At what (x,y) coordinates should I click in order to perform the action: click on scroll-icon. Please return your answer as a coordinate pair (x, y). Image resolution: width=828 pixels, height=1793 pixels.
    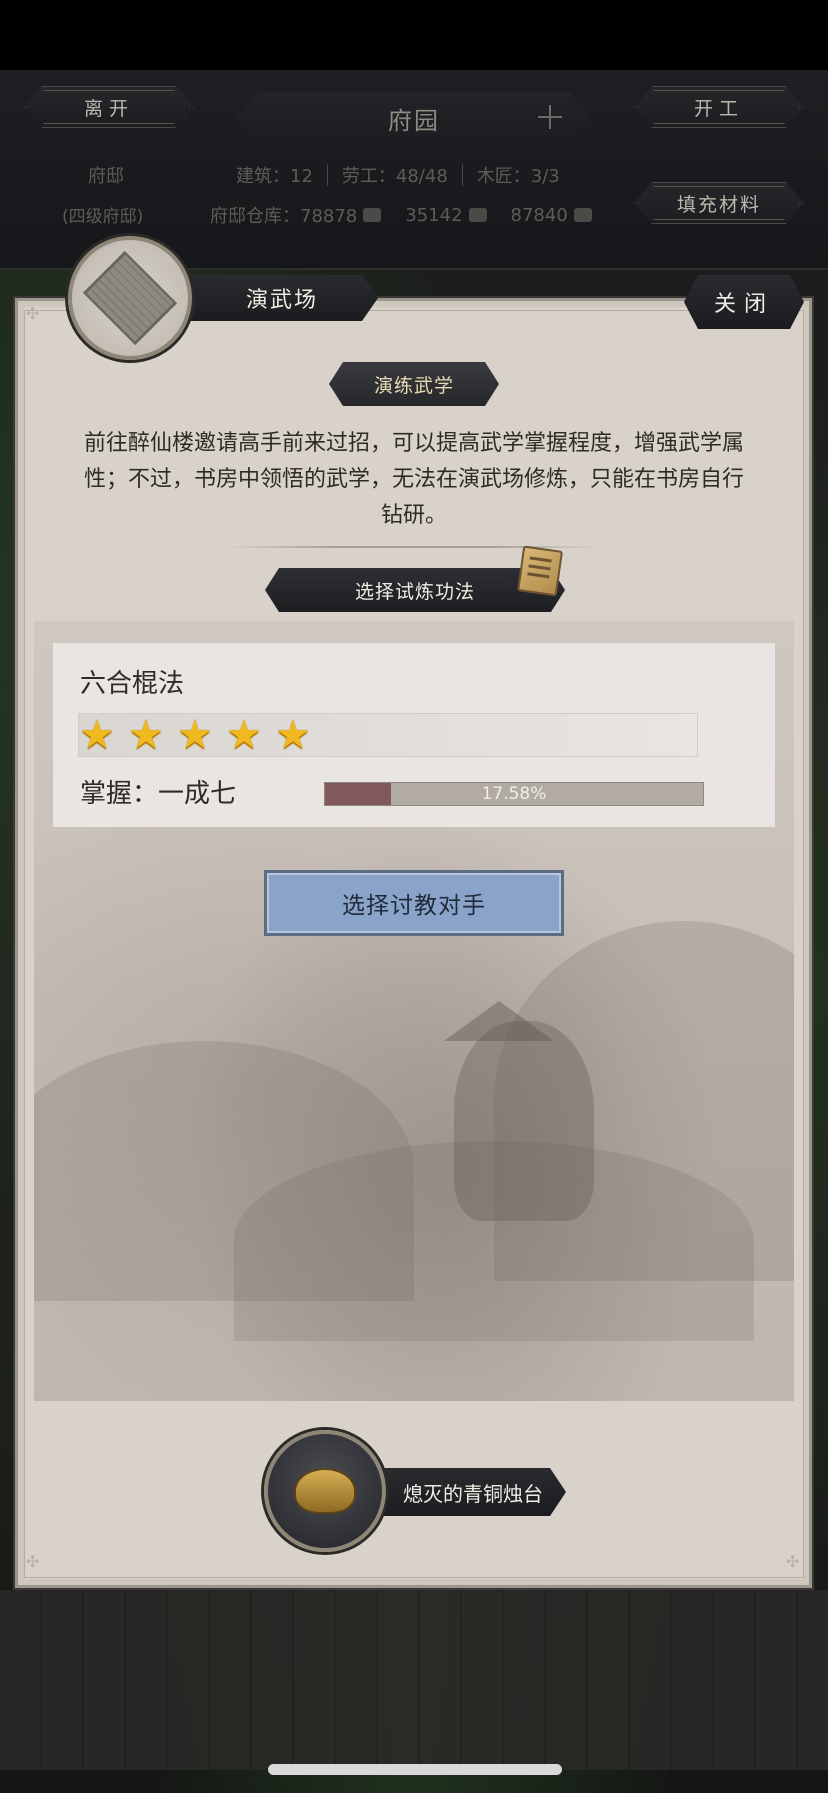
    Looking at the image, I should click on (582, 215).